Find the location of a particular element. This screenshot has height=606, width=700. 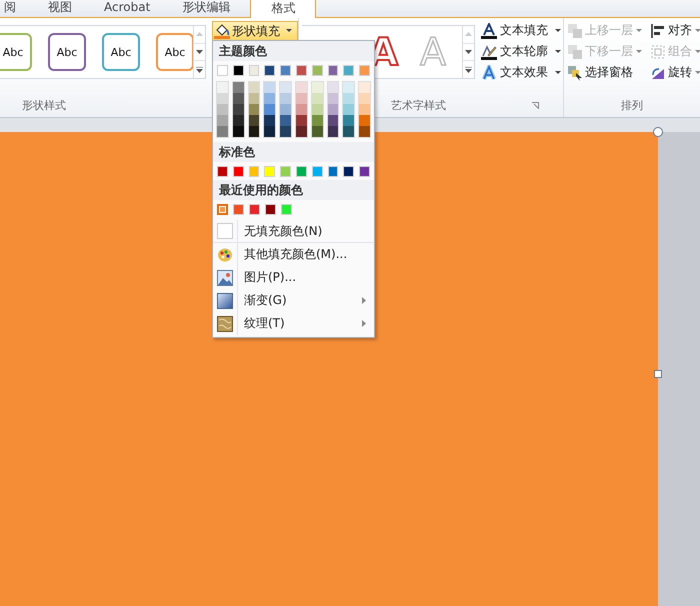

resize-handle is located at coordinates (658, 374).